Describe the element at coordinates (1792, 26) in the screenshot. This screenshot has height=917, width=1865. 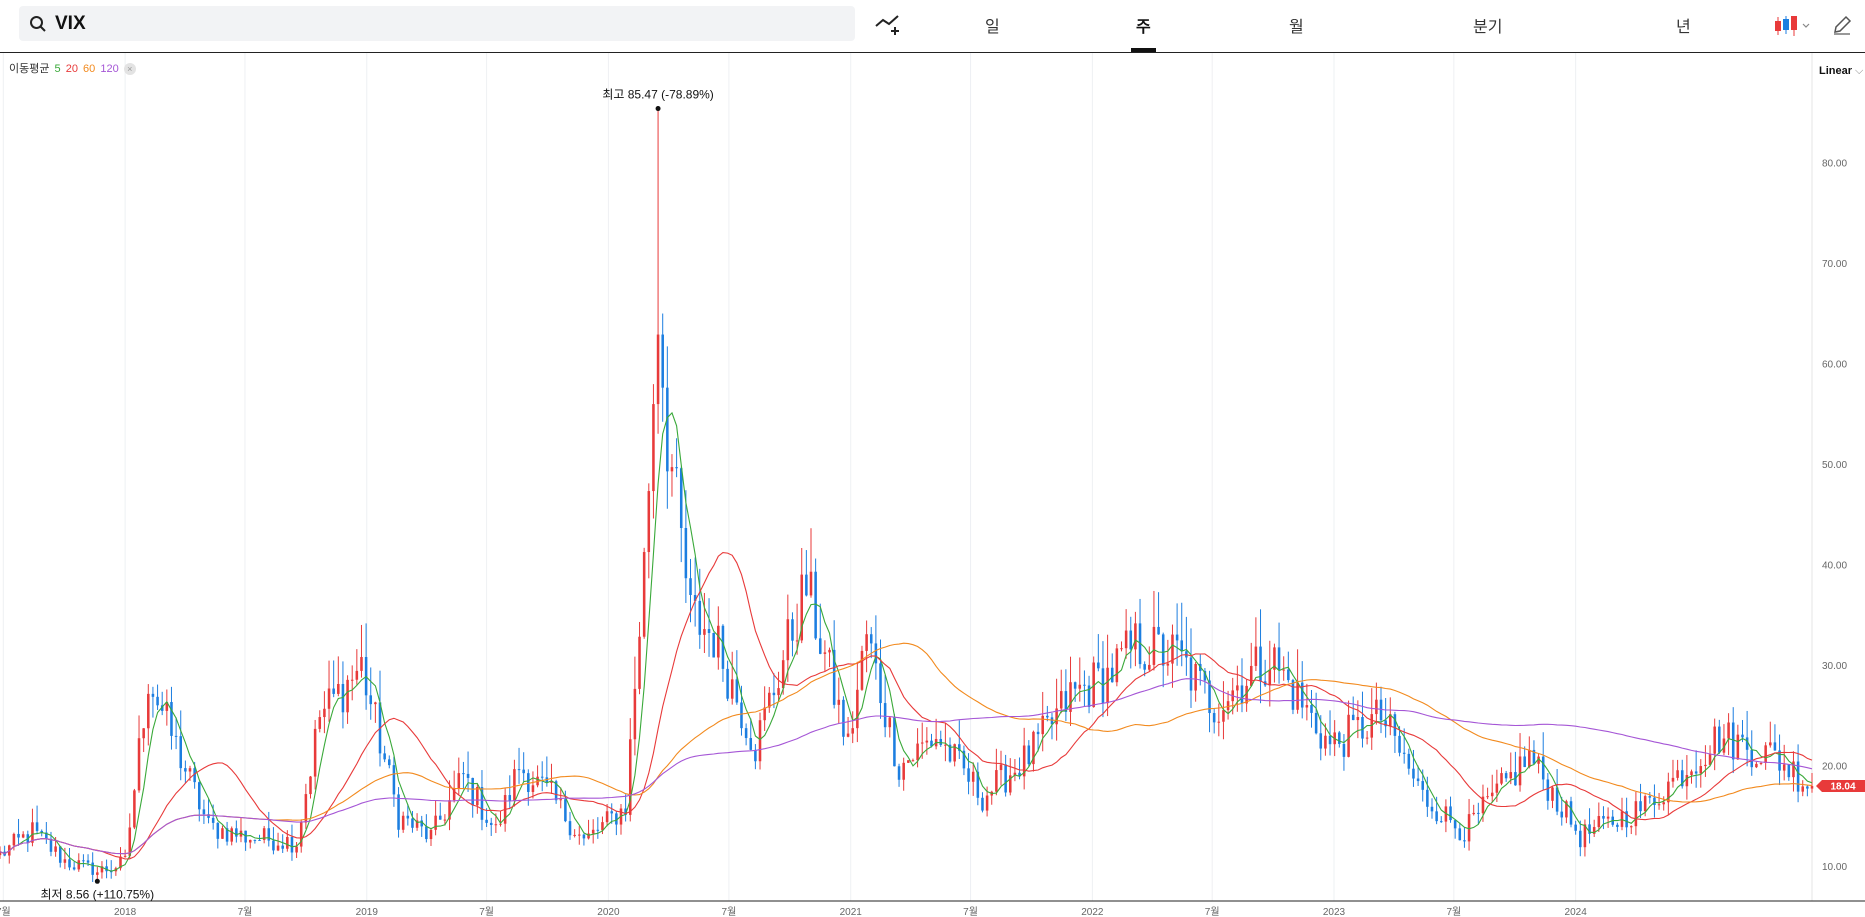
I see `candle-type-icon` at that location.